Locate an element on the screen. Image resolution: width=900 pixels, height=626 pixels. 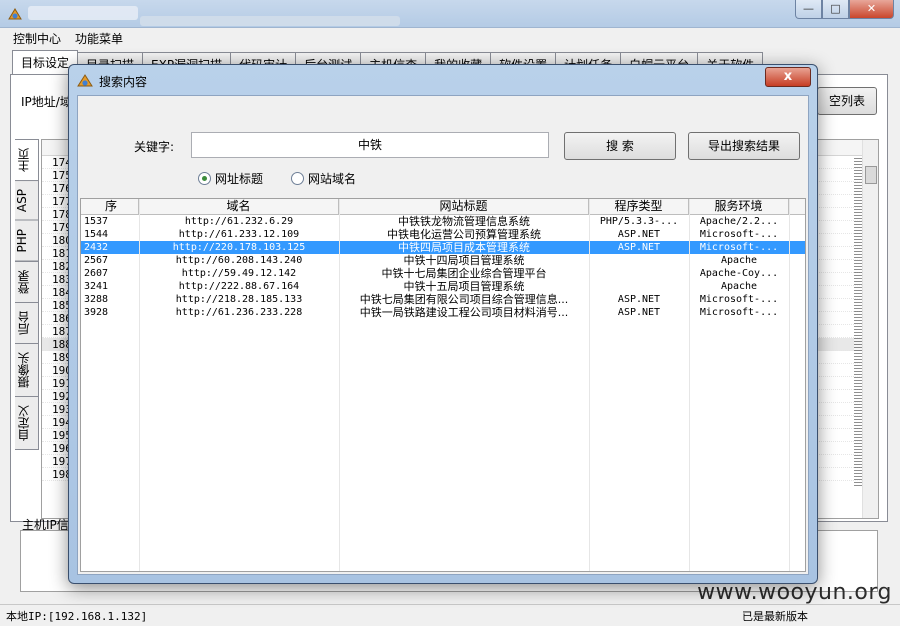
cell-domain: http://60.208.143.240 is located at coordinates (239, 260).